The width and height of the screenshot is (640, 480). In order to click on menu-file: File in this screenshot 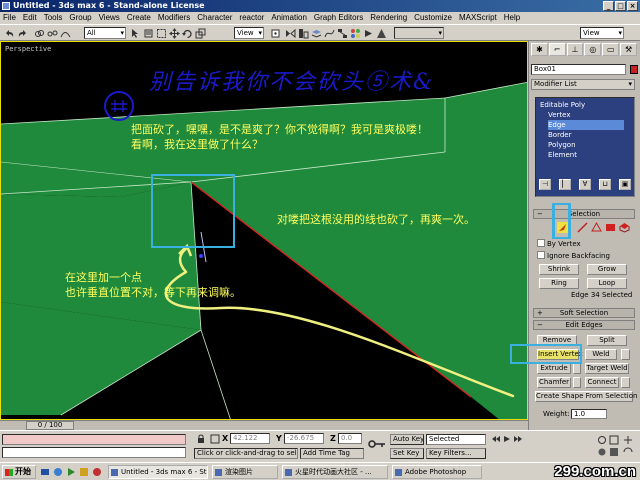, I will do `click(9, 18)`.